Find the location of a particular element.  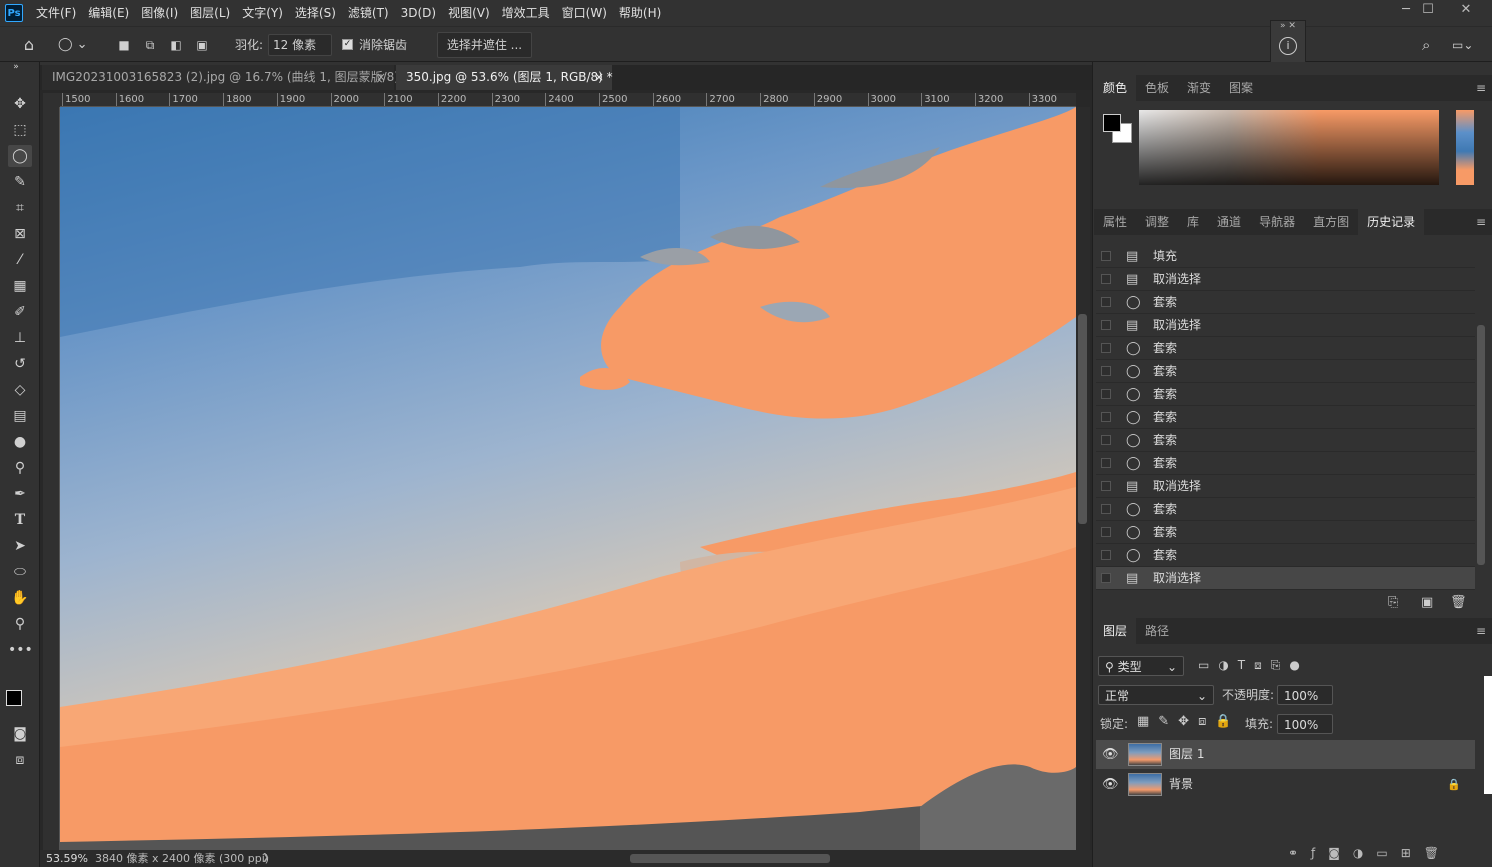

home-icon: ⌂ is located at coordinates (29, 45).